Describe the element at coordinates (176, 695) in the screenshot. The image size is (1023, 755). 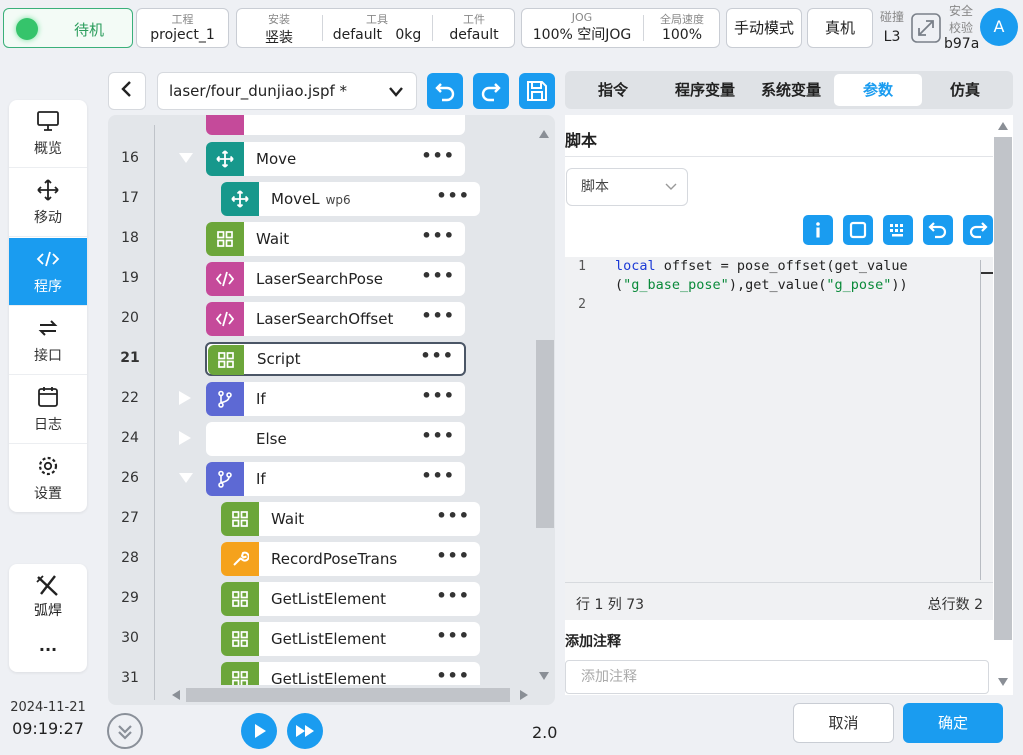
I see `scroll-left-icon` at that location.